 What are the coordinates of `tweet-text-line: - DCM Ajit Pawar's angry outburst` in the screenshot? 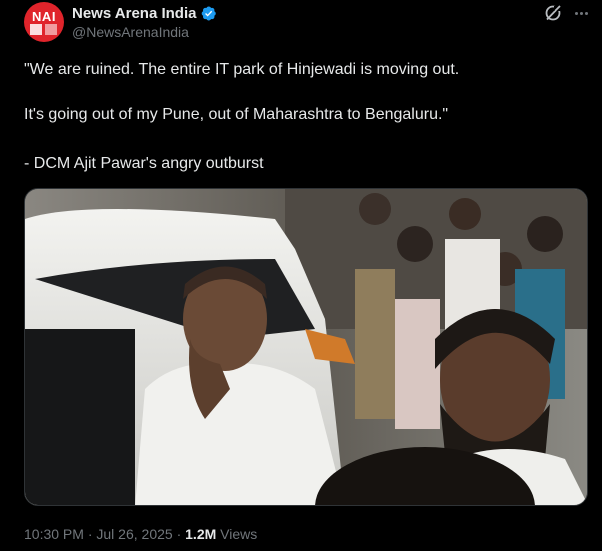 It's located at (144, 163).